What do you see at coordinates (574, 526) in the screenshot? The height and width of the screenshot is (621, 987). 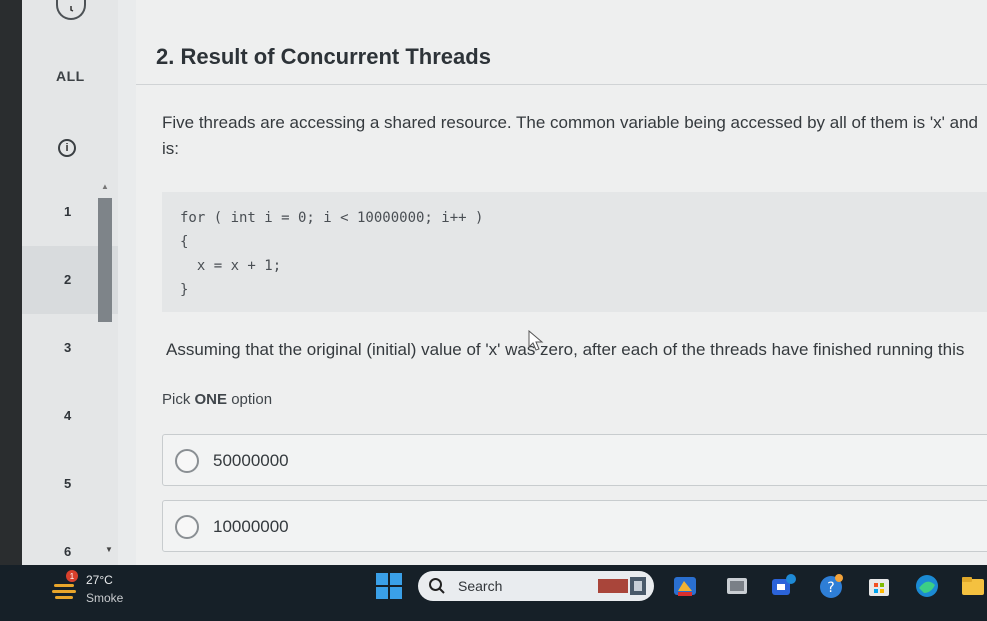 I see `answer-option-2: 10000000` at bounding box center [574, 526].